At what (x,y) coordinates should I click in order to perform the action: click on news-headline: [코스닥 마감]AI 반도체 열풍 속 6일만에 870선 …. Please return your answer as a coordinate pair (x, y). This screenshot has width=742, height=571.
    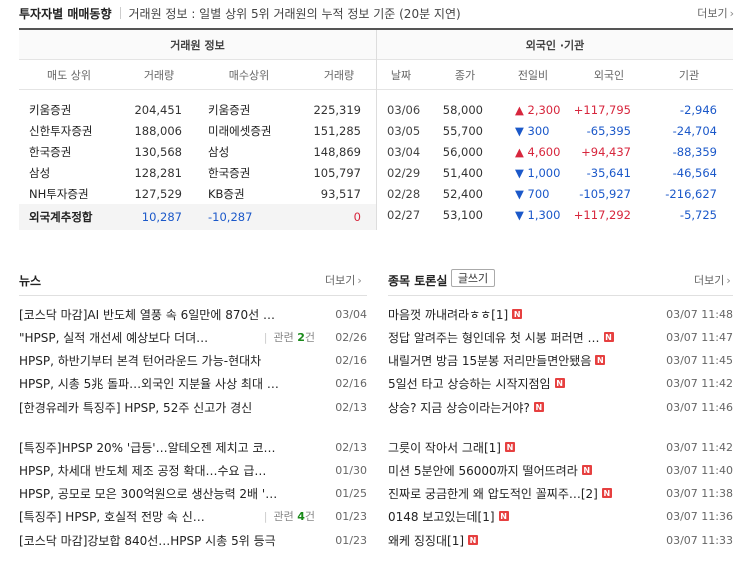
    Looking at the image, I should click on (167, 314).